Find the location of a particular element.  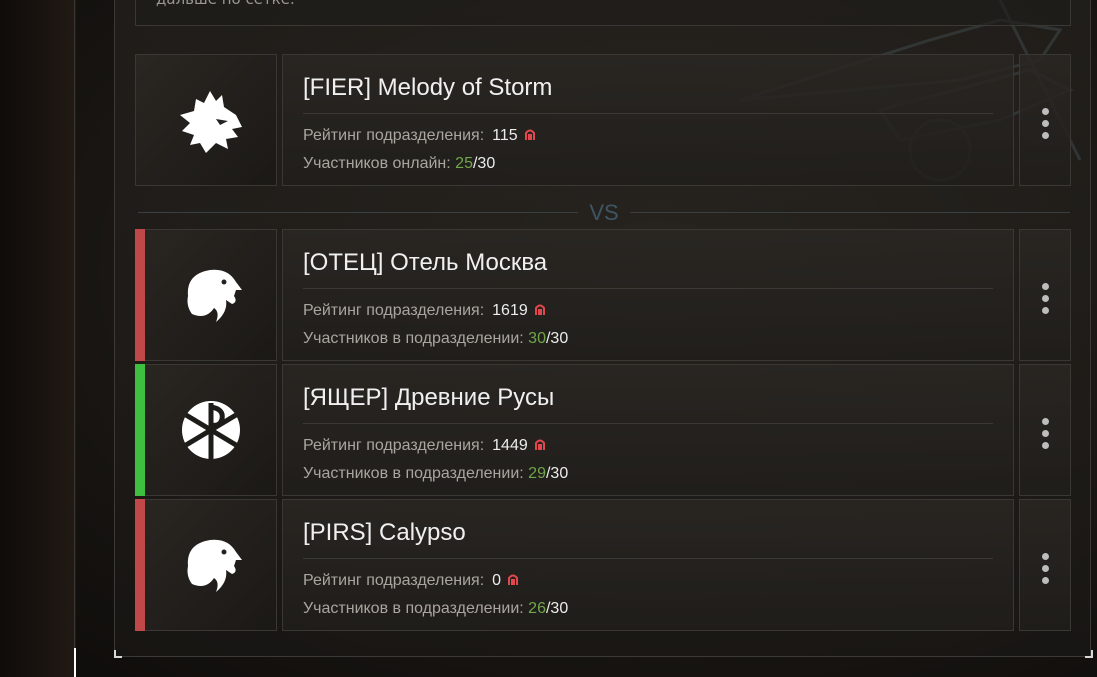

members-label: Участников онлайн: is located at coordinates (377, 163).